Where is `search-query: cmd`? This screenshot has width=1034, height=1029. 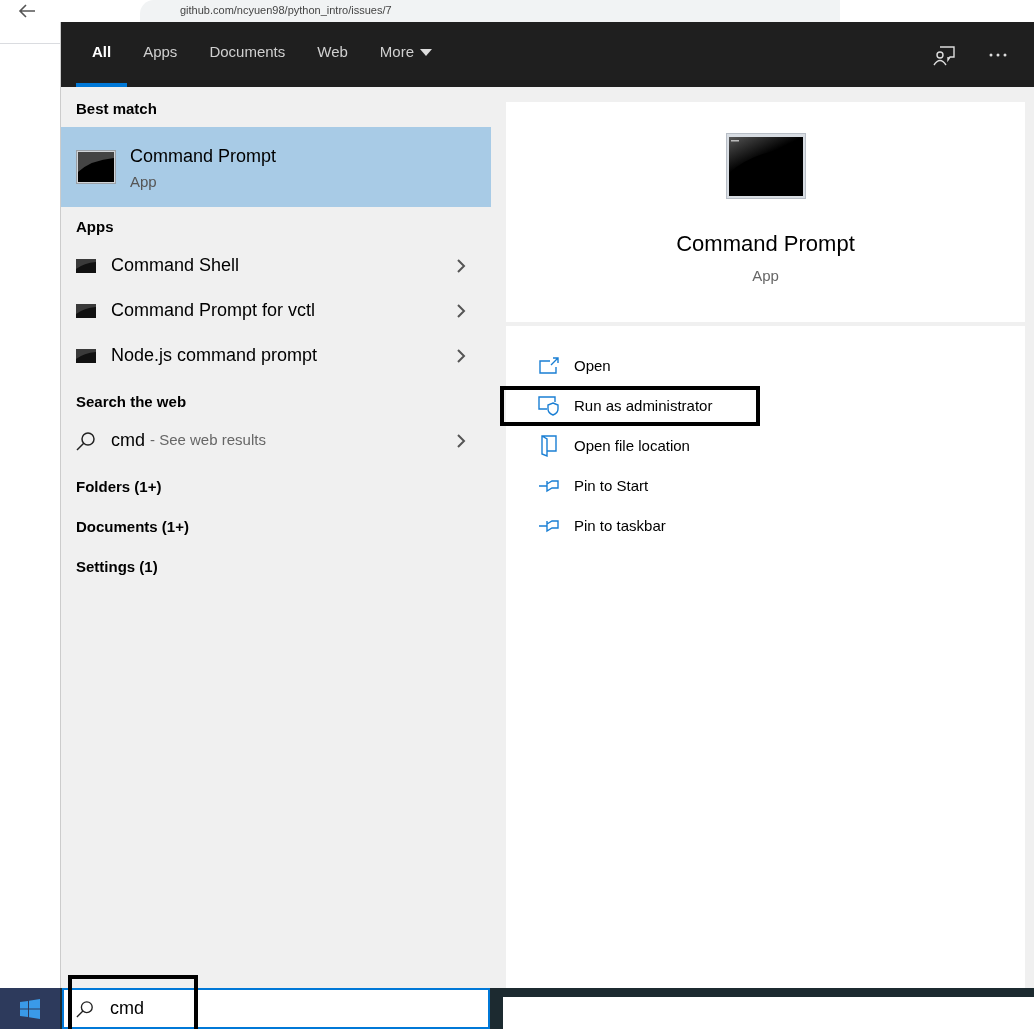 search-query: cmd is located at coordinates (127, 1008).